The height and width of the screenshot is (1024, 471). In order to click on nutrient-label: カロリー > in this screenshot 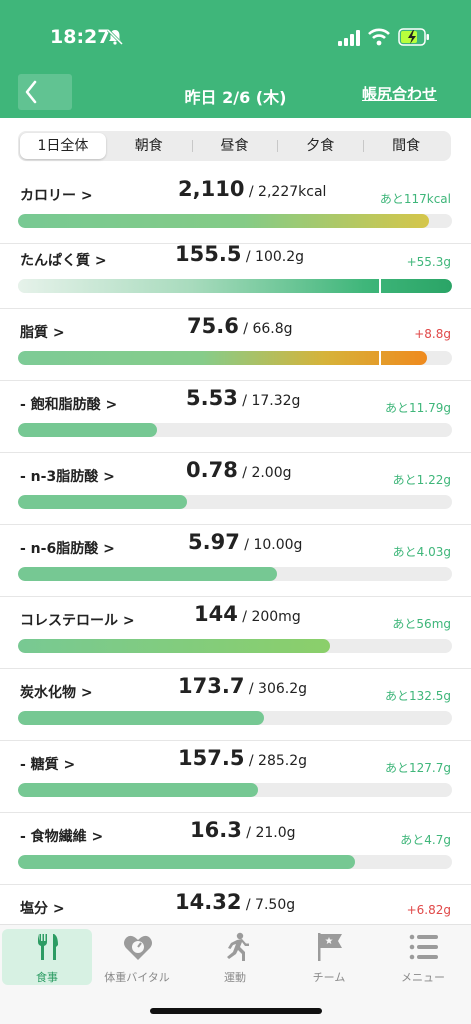, I will do `click(56, 195)`.